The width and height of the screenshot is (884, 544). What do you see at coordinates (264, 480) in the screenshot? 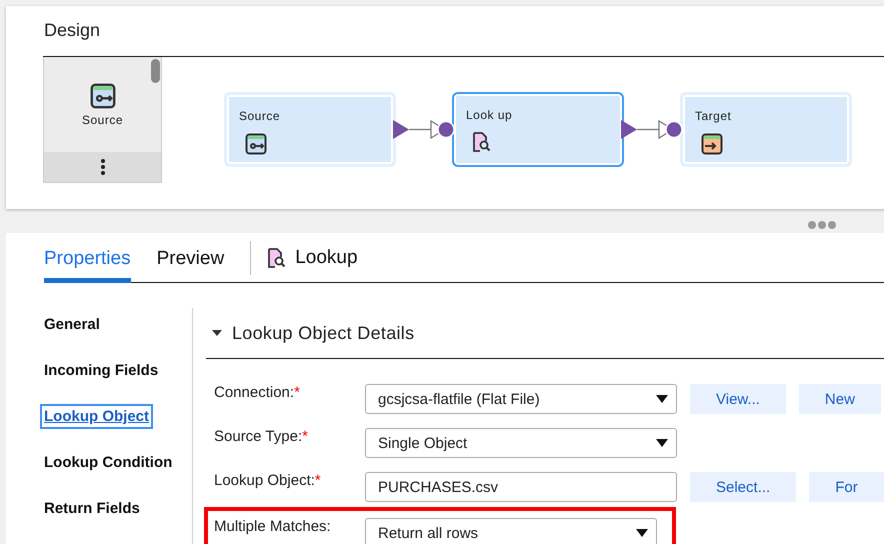
I see `field-label: Lookup Object:` at bounding box center [264, 480].